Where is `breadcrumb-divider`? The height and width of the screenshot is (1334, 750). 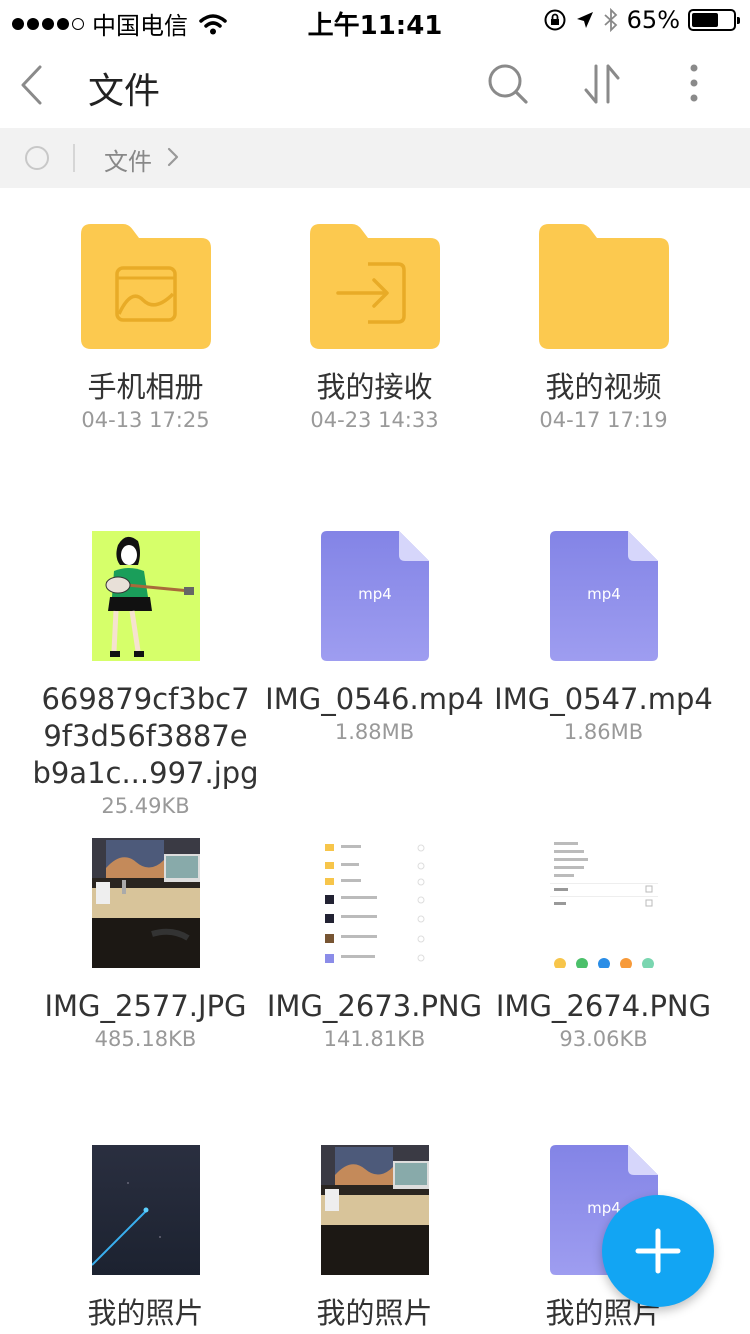 breadcrumb-divider is located at coordinates (74, 158).